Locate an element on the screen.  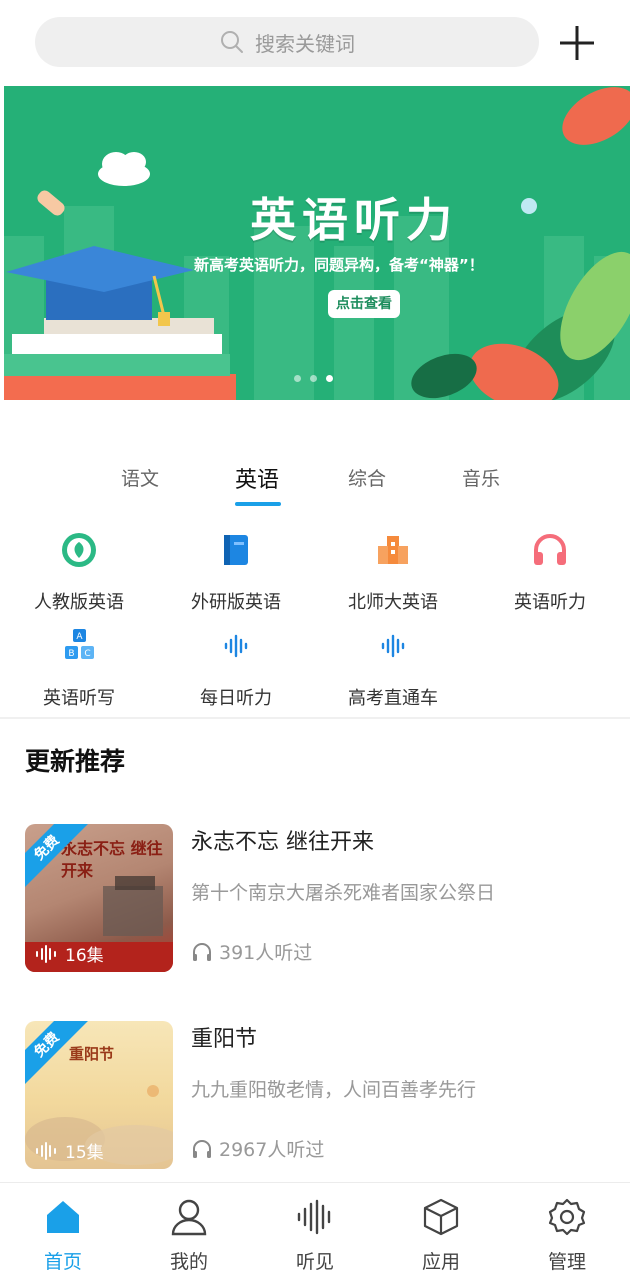
category-english-dictation: A B C 英语听写 is located at coordinates (79, 668).